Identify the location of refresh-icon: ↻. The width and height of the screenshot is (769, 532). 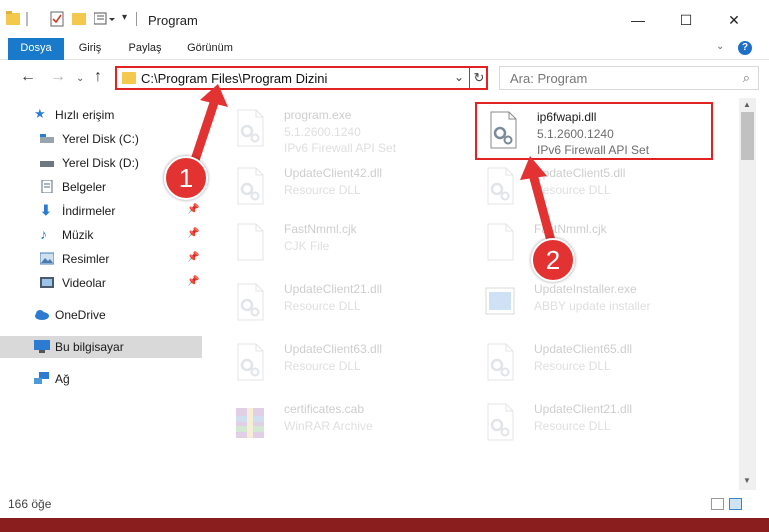
(478, 78).